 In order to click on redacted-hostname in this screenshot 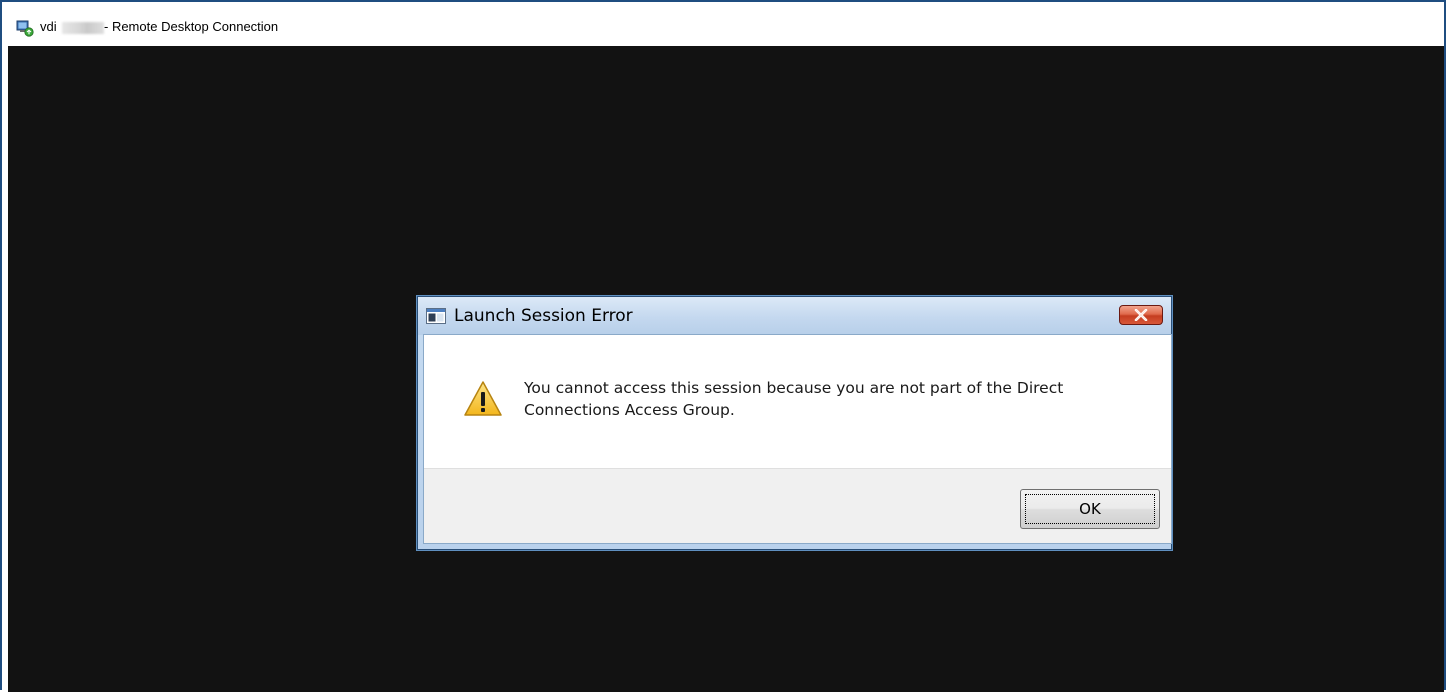, I will do `click(83, 28)`.